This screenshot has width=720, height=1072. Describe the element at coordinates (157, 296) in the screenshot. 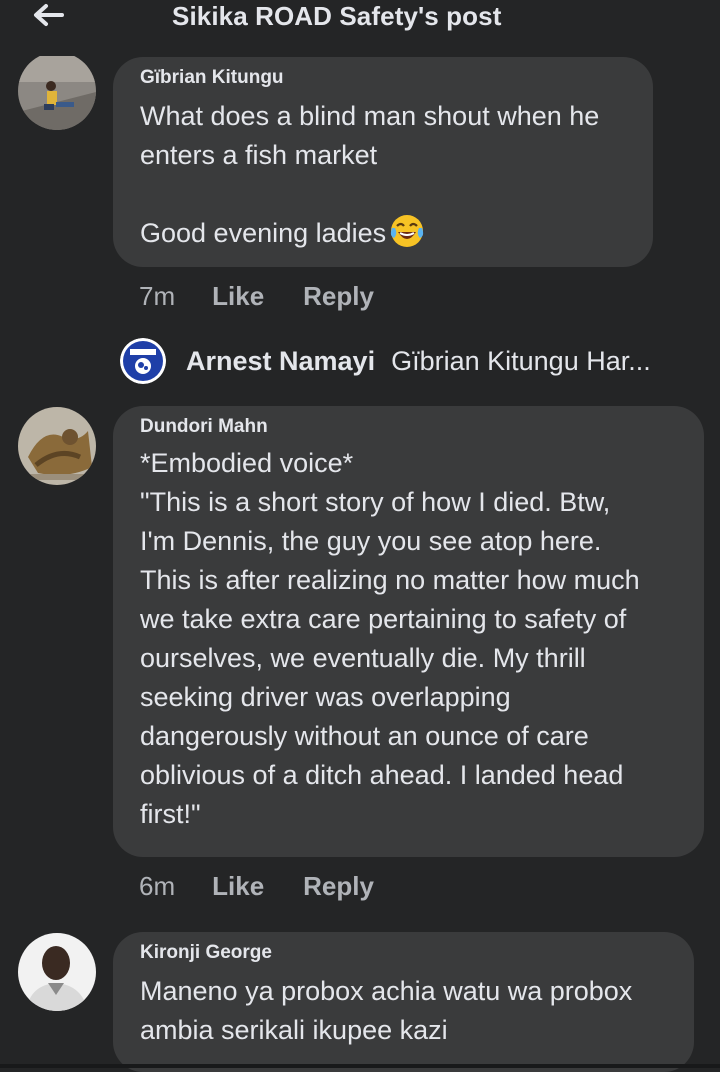

I see `comment-time: 7m` at that location.